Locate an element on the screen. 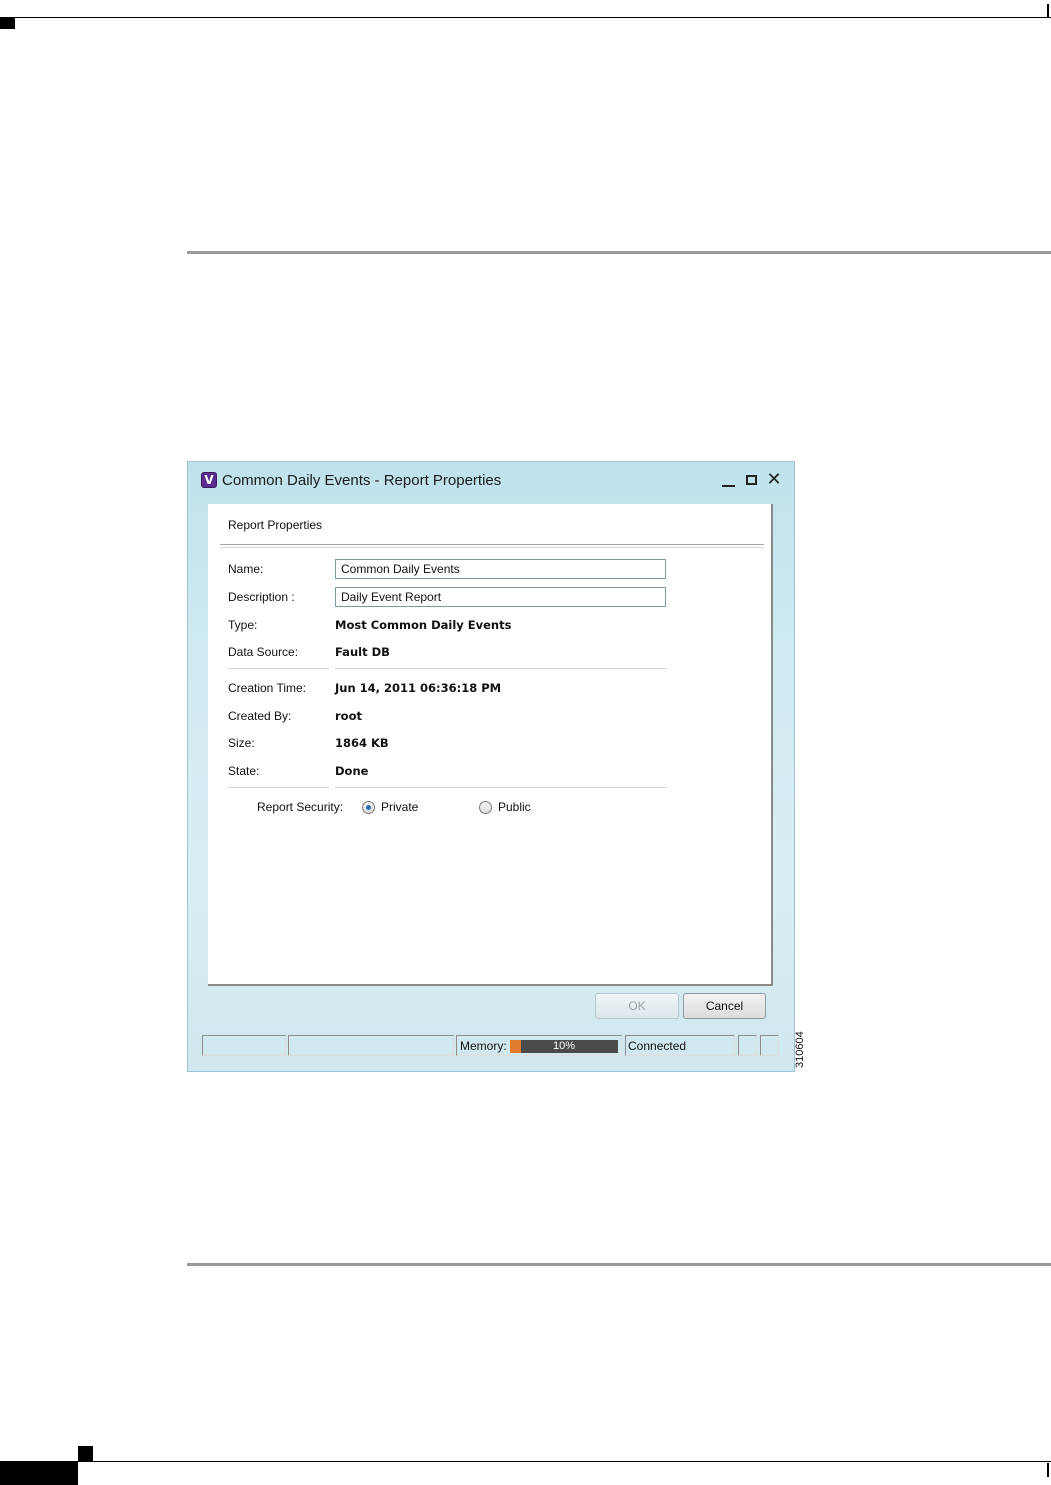  maximize-icon is located at coordinates (751, 480).